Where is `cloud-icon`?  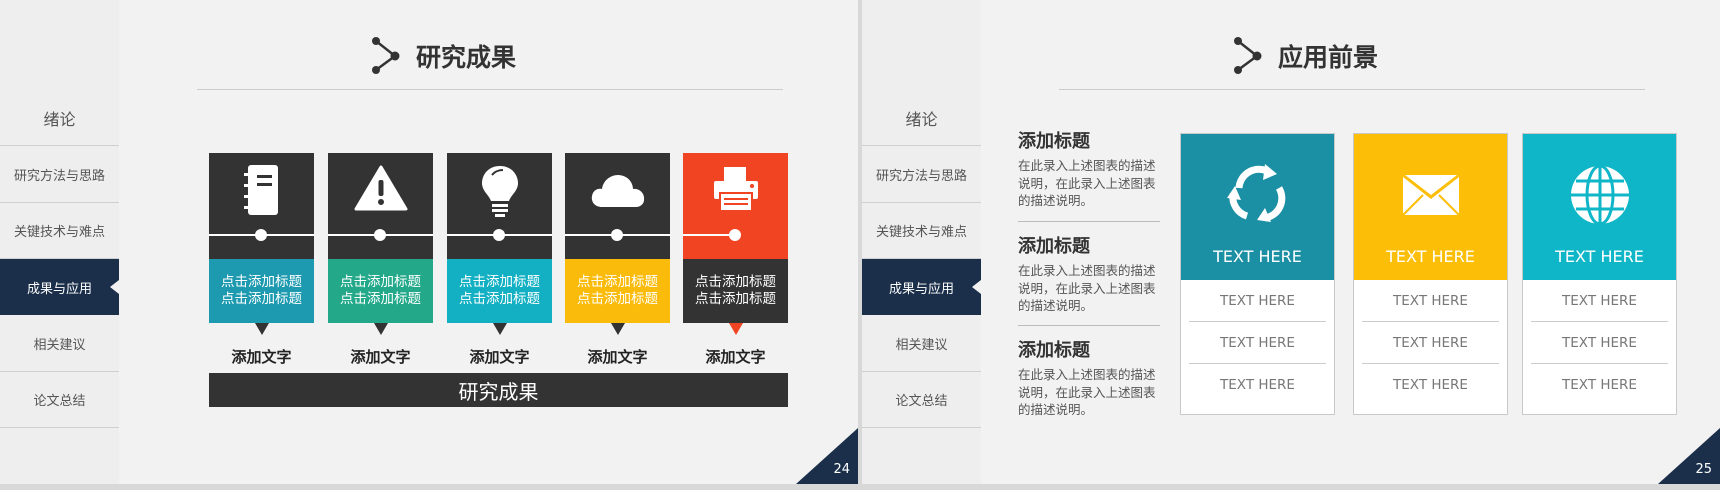 cloud-icon is located at coordinates (617, 191).